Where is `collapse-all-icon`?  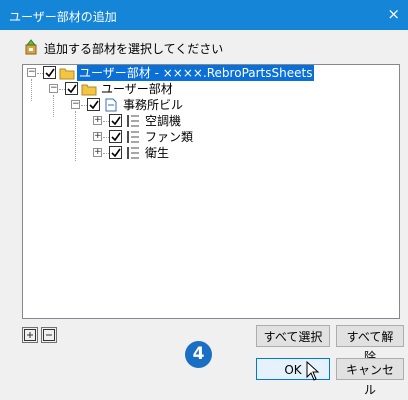
collapse-all-icon is located at coordinates (49, 335).